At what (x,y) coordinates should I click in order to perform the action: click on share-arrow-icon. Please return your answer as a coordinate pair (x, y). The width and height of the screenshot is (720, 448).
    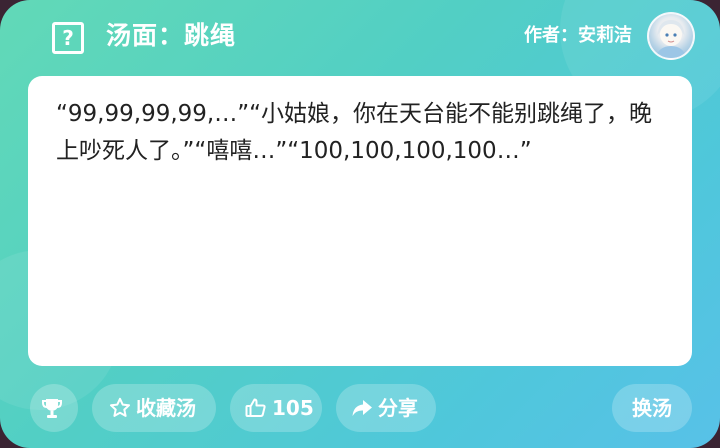
    Looking at the image, I should click on (362, 408).